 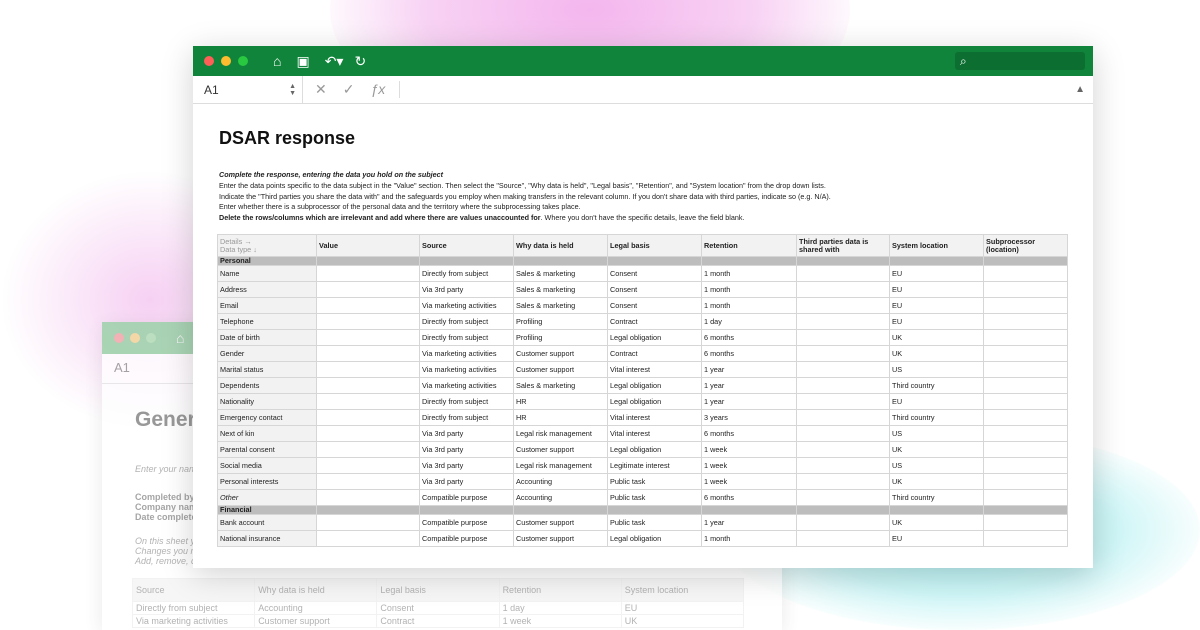 What do you see at coordinates (267, 401) in the screenshot?
I see `data-type-cell: Nationality` at bounding box center [267, 401].